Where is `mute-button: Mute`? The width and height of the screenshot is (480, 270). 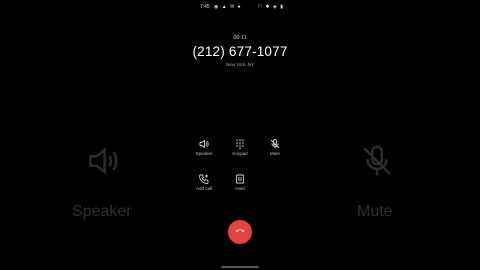 mute-button: Mute is located at coordinates (275, 146).